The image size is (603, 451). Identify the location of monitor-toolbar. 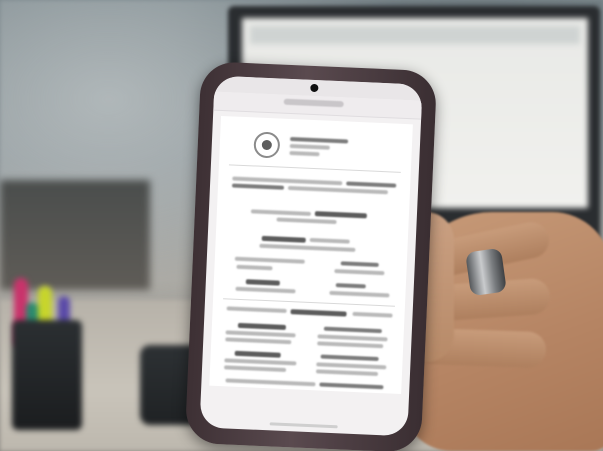
(415, 35).